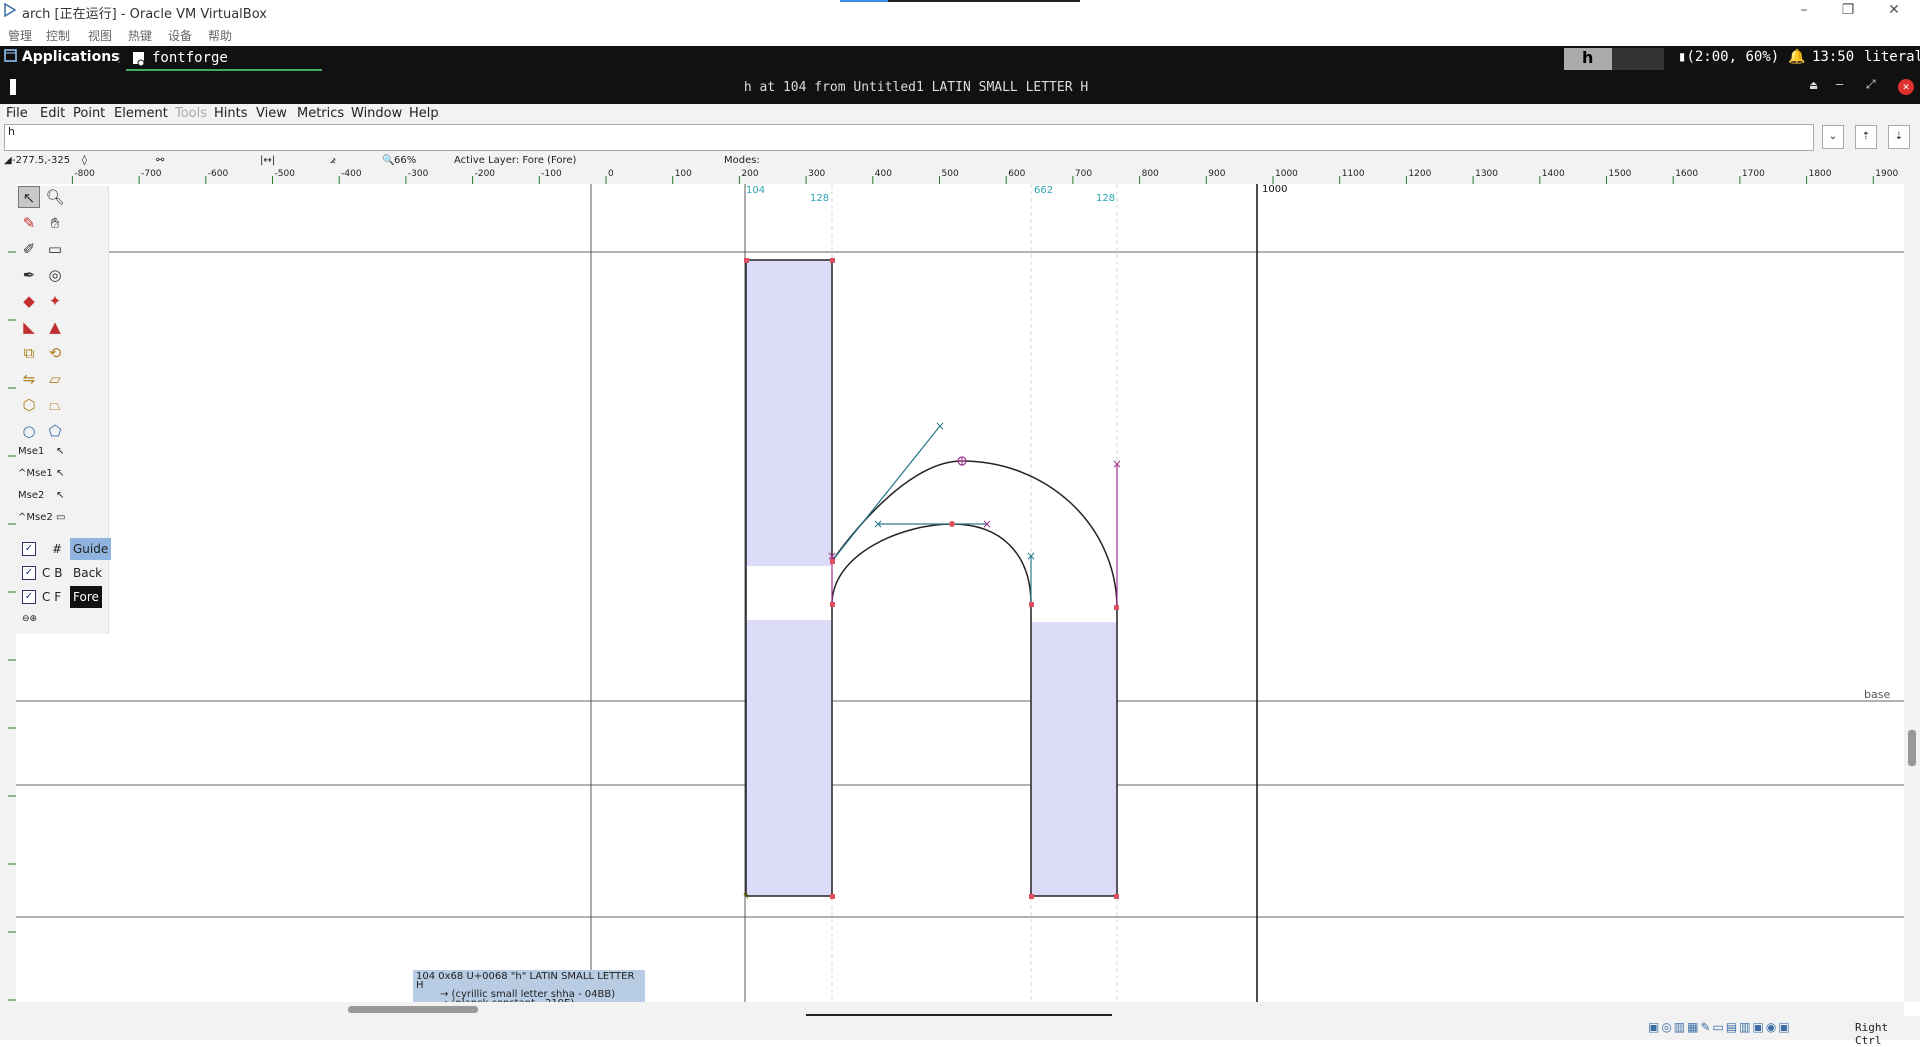  Describe the element at coordinates (320, 113) in the screenshot. I see `menu-metrics: Metrics` at that location.